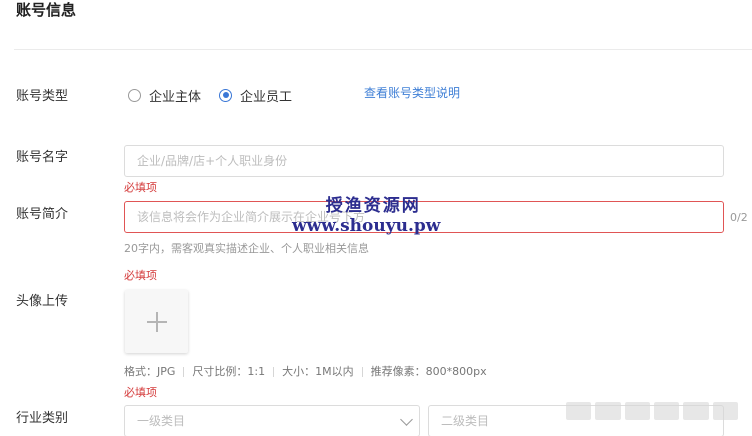 Image resolution: width=752 pixels, height=436 pixels. Describe the element at coordinates (140, 275) in the screenshot. I see `account-intro-required: 必填项` at that location.